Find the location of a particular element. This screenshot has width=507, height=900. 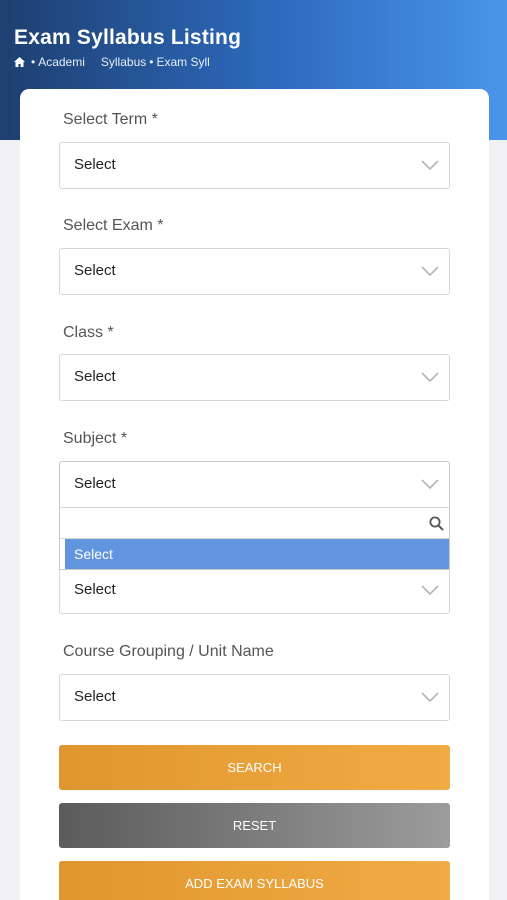

hidden-field-value: Select is located at coordinates (95, 589).